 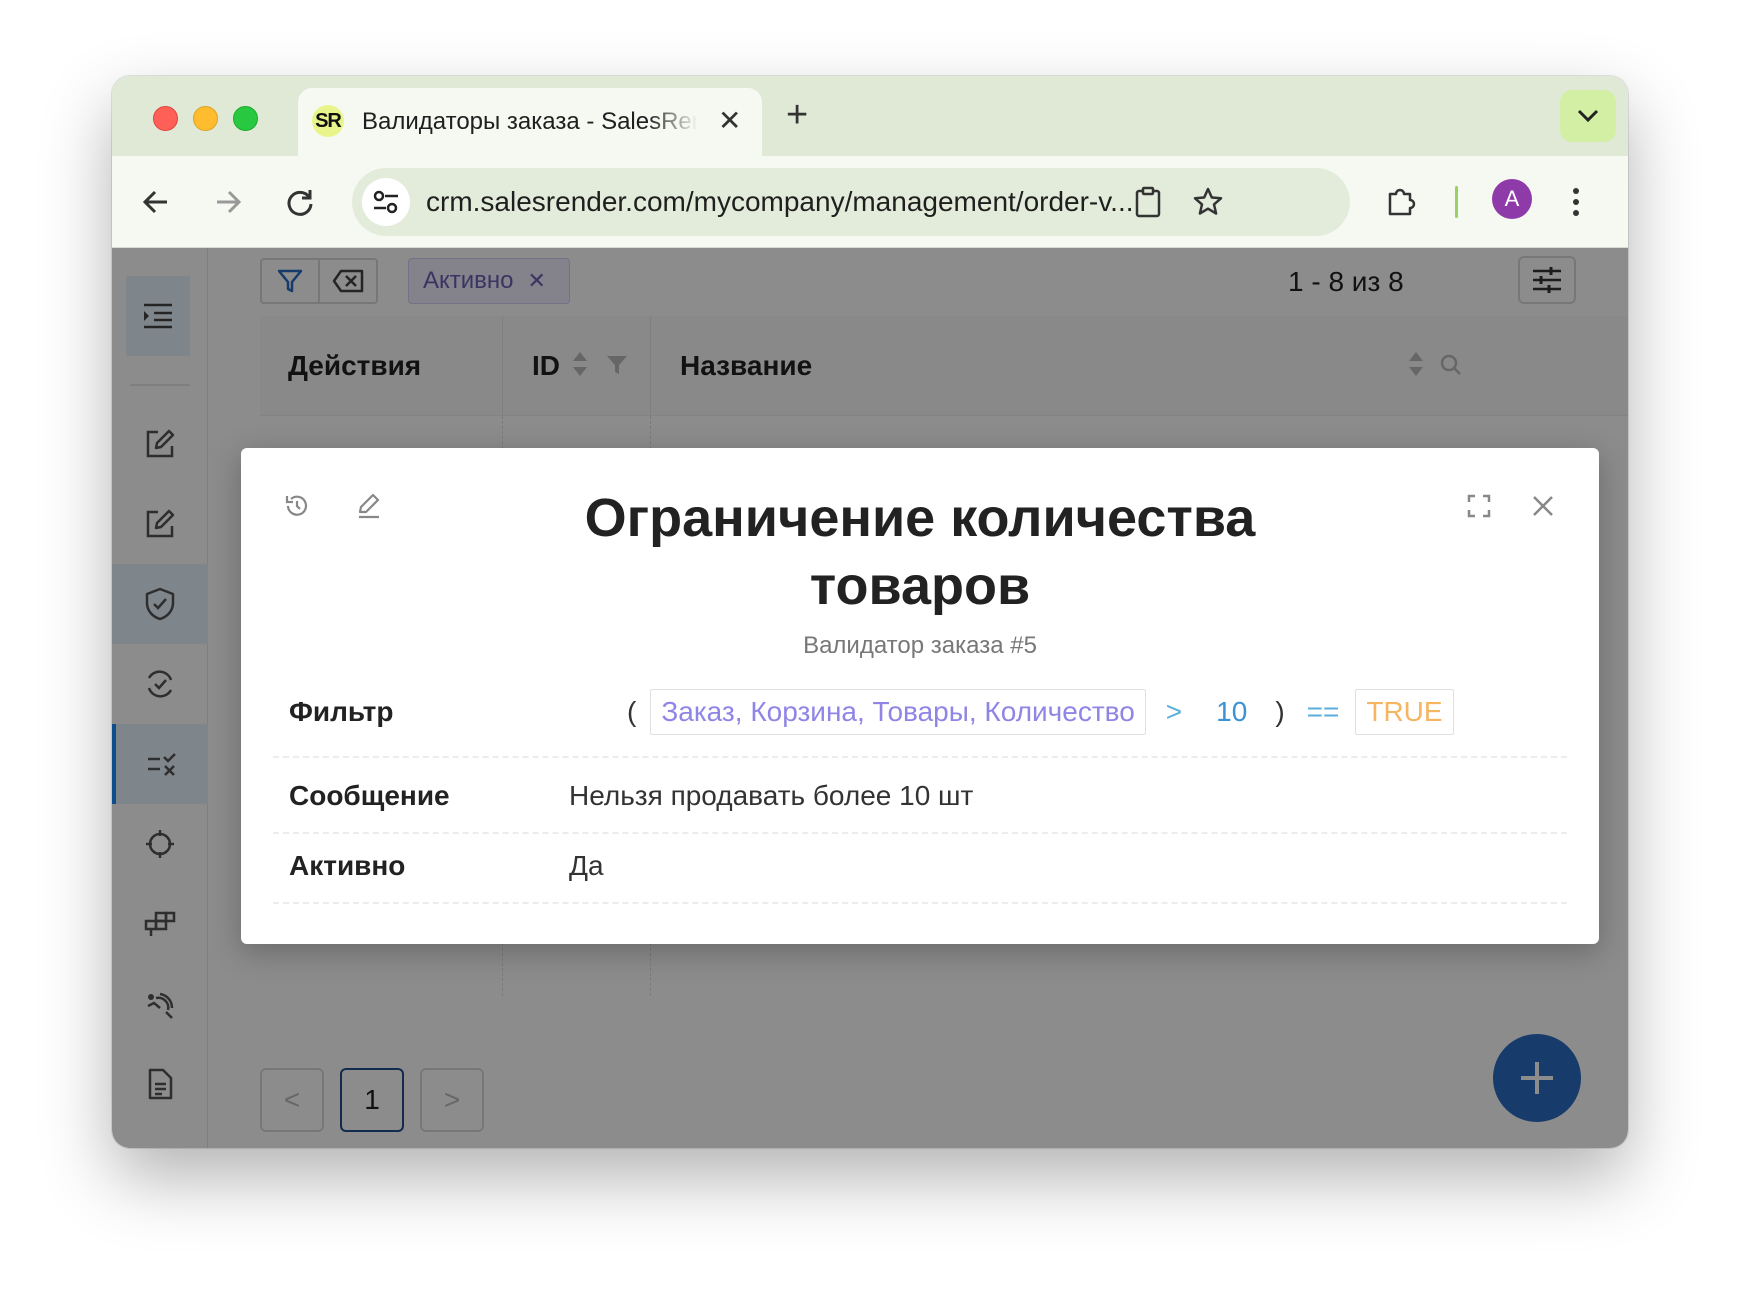 I want to click on more-vertical-icon, so click(x=1576, y=202).